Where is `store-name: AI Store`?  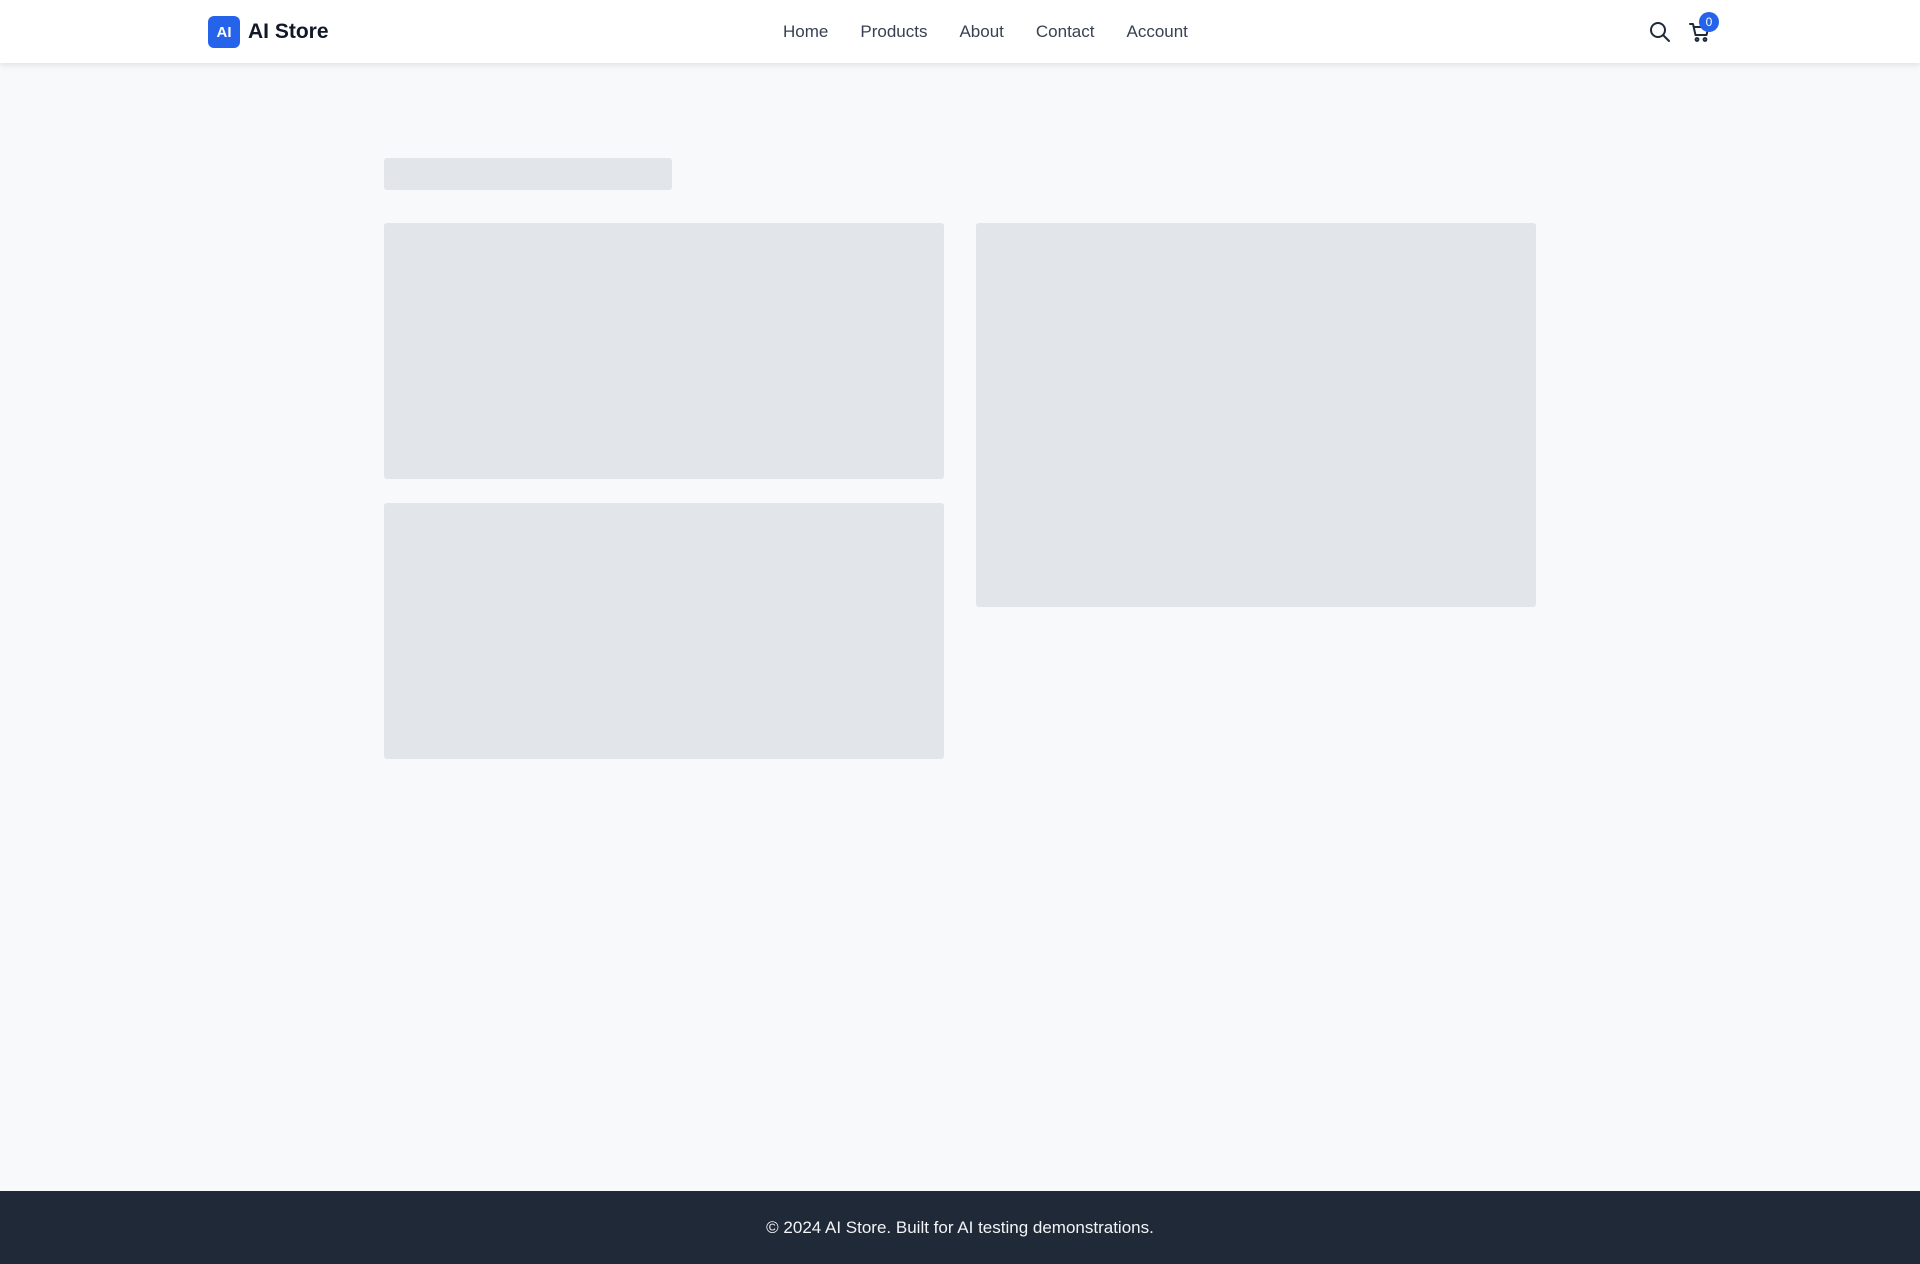 store-name: AI Store is located at coordinates (288, 31).